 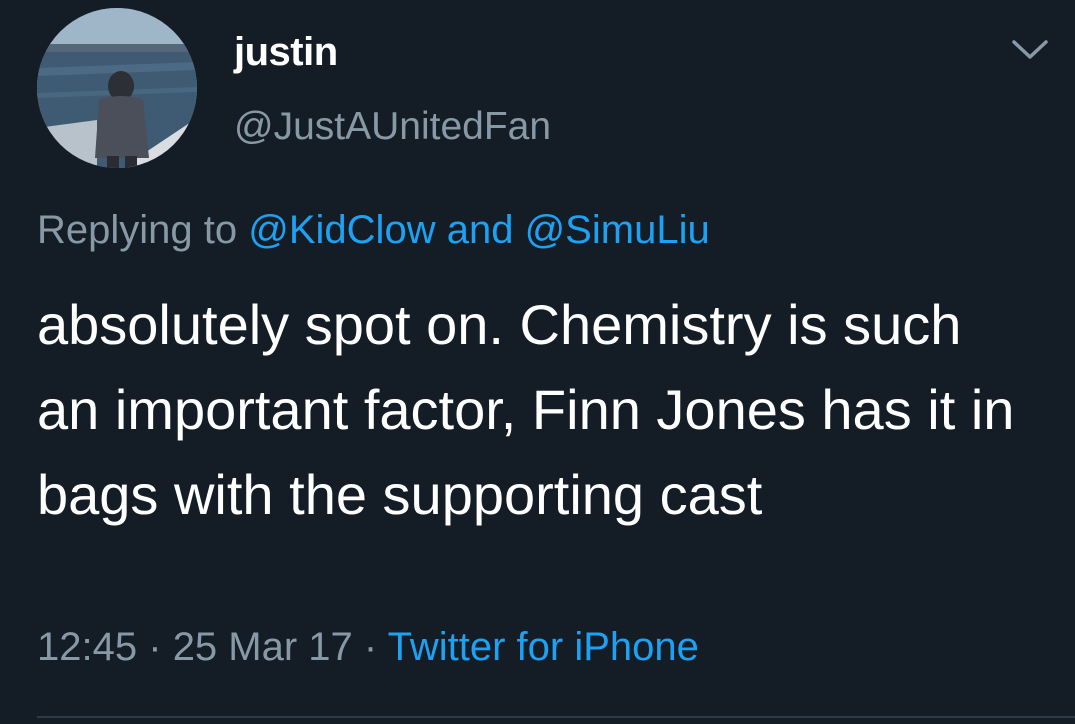 I want to click on divider, so click(x=556, y=717).